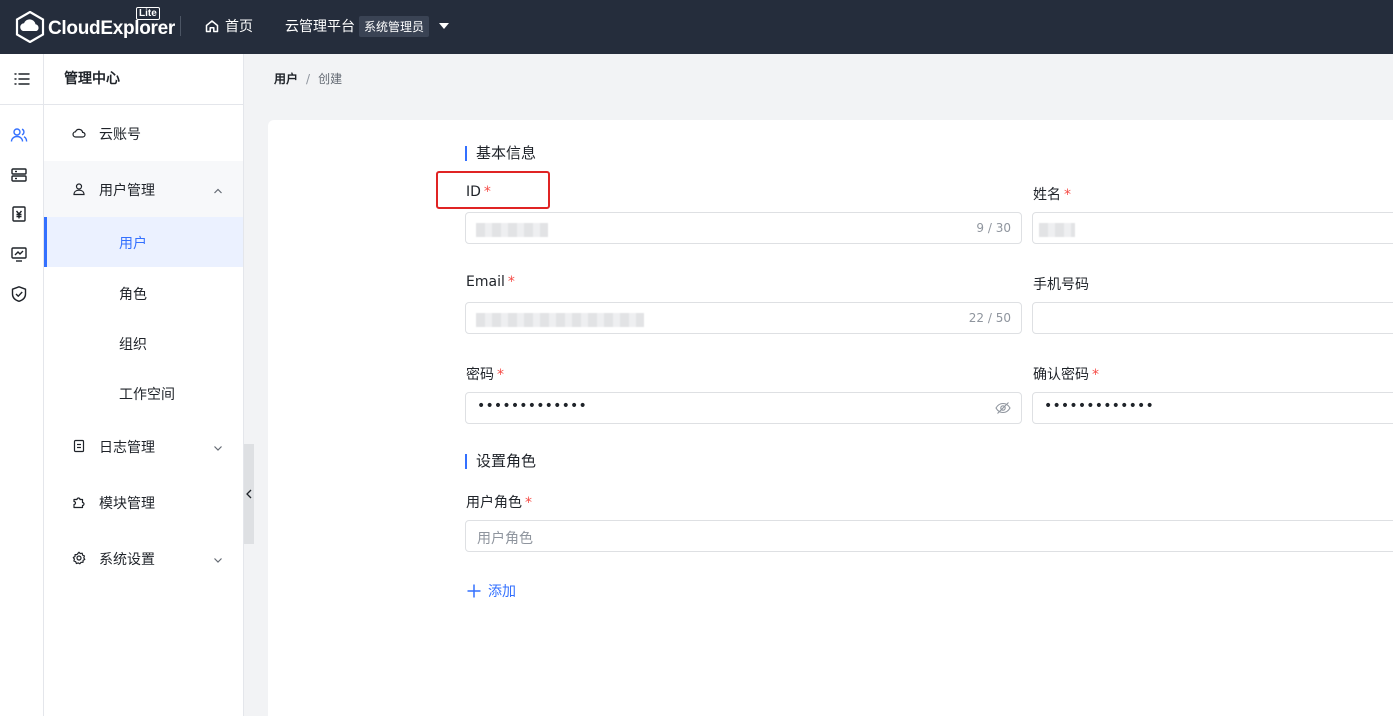 The width and height of the screenshot is (1393, 716). What do you see at coordinates (493, 190) in the screenshot?
I see `annotation-highlight-box` at bounding box center [493, 190].